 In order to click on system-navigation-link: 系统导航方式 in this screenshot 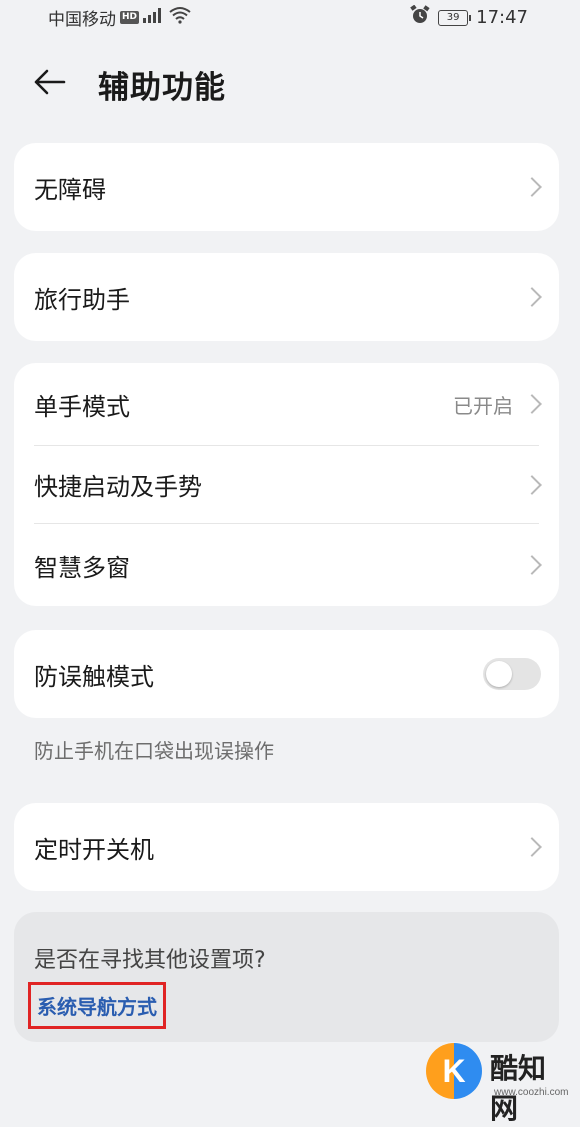, I will do `click(97, 1005)`.